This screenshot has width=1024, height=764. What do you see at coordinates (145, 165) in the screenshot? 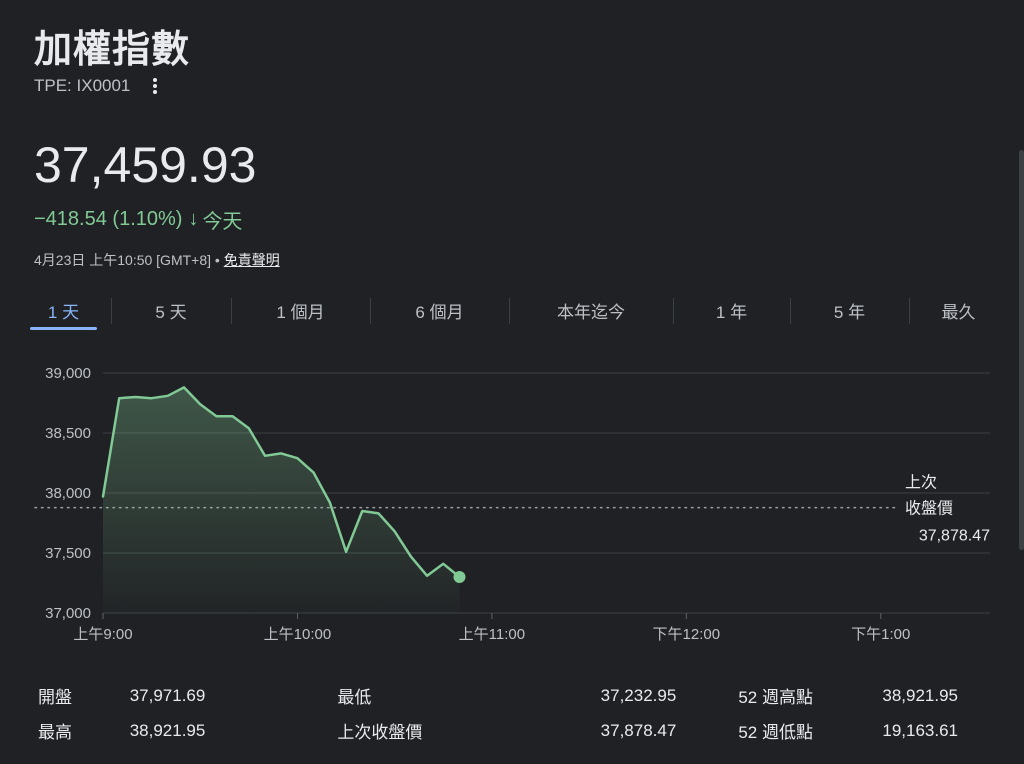
I see `current-price: 37,459.93` at bounding box center [145, 165].